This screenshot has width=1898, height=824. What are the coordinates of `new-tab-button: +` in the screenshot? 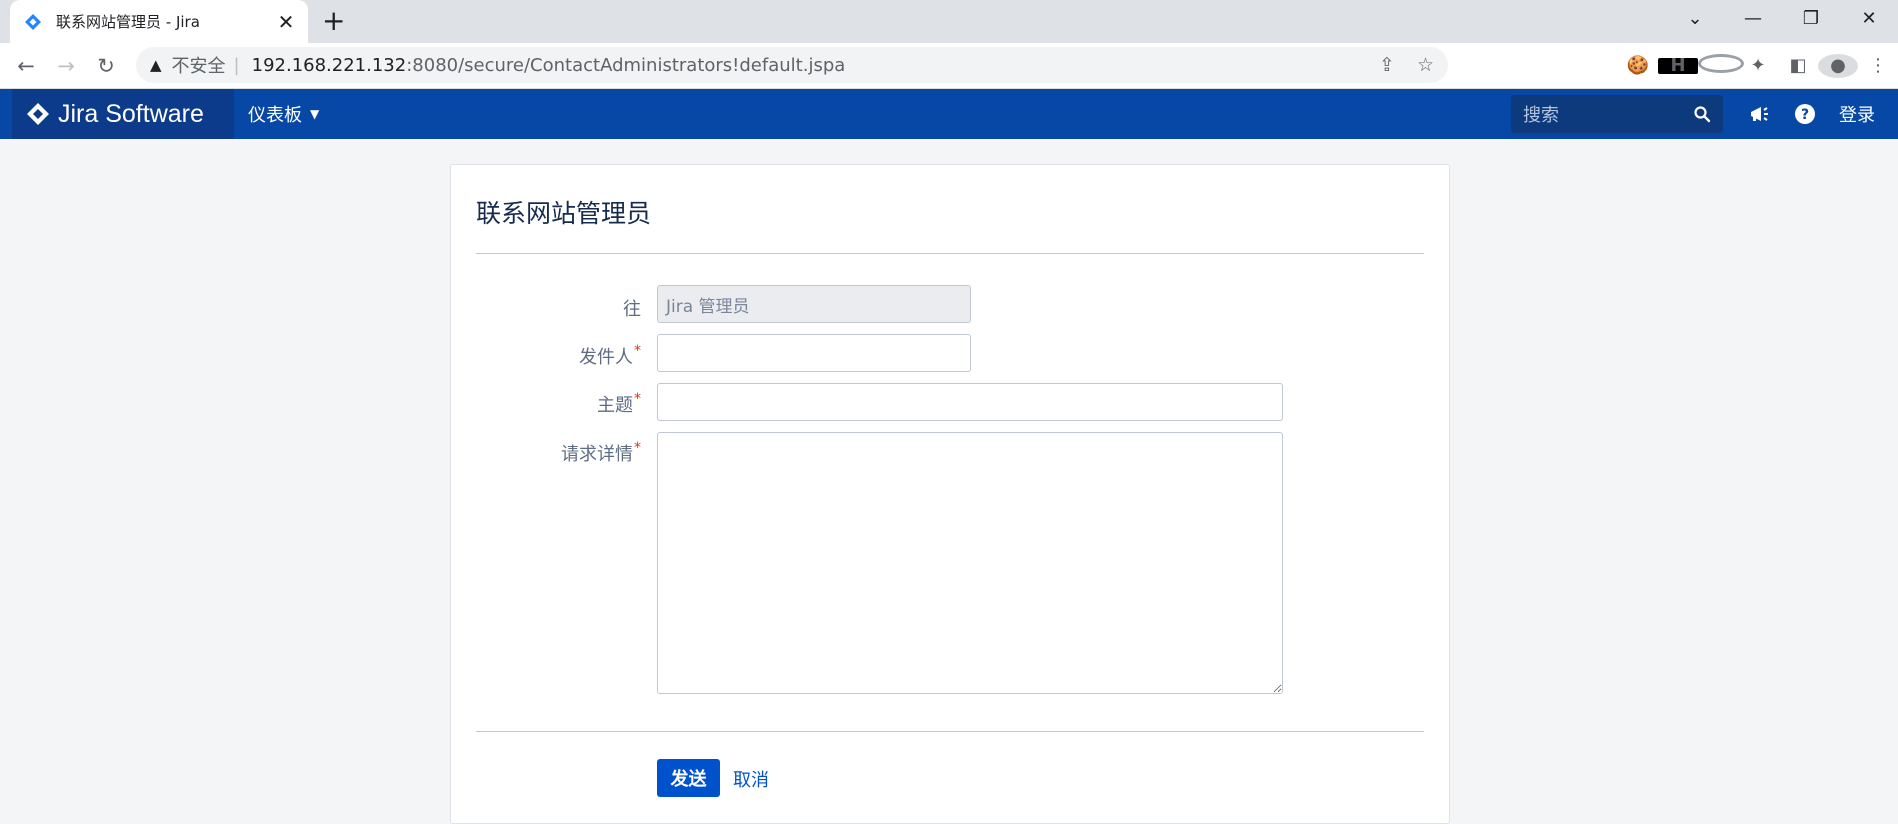 It's located at (333, 21).